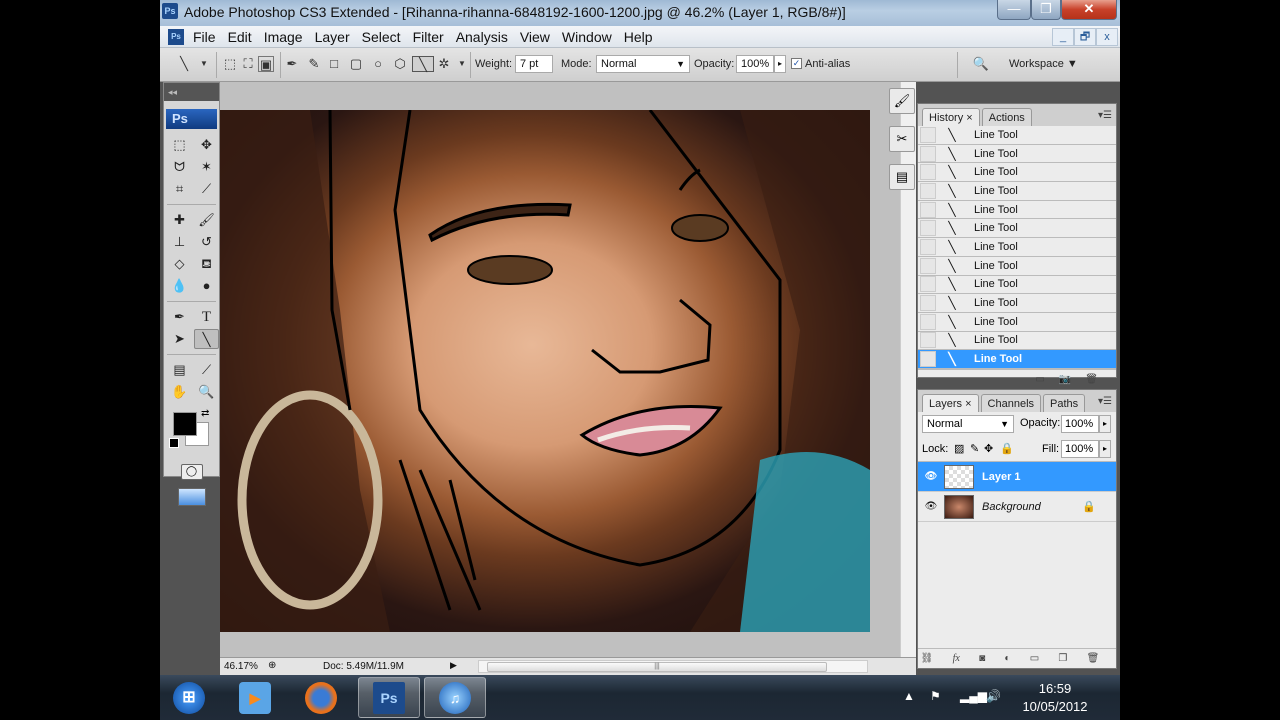  What do you see at coordinates (1011, 403) in the screenshot?
I see `tab-channels: Channels` at bounding box center [1011, 403].